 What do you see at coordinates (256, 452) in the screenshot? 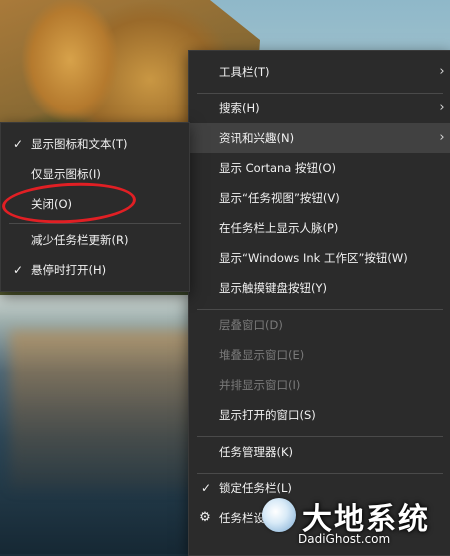
I see `menu-item-label: 任务管理器(K)` at bounding box center [256, 452].